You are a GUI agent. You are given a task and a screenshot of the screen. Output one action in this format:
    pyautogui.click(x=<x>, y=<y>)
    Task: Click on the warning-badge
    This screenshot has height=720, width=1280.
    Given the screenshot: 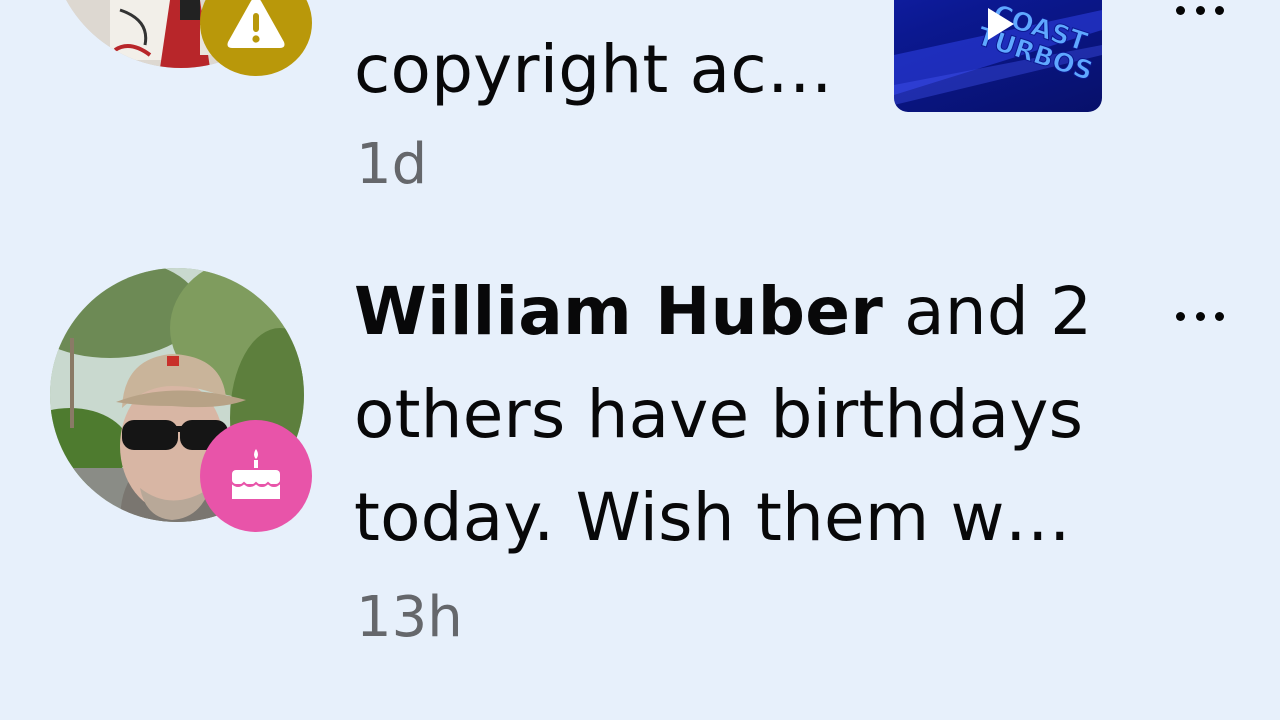 What is the action you would take?
    pyautogui.click(x=256, y=38)
    